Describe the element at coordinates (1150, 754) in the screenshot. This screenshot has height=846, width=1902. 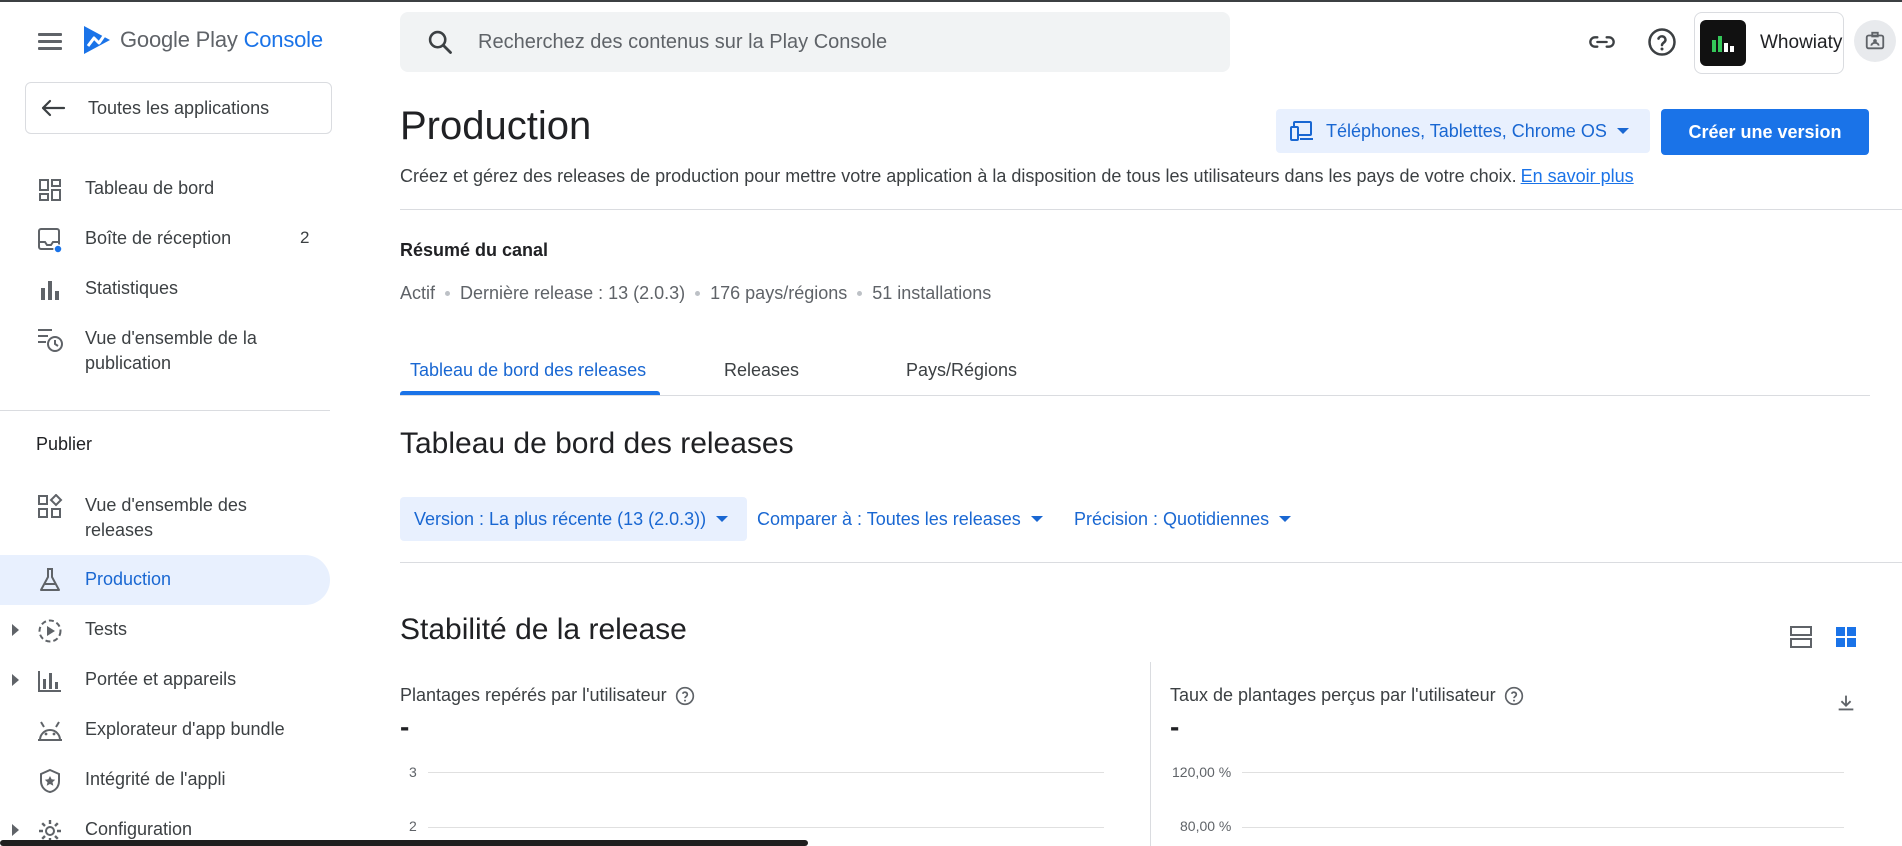
I see `chart-divider` at that location.